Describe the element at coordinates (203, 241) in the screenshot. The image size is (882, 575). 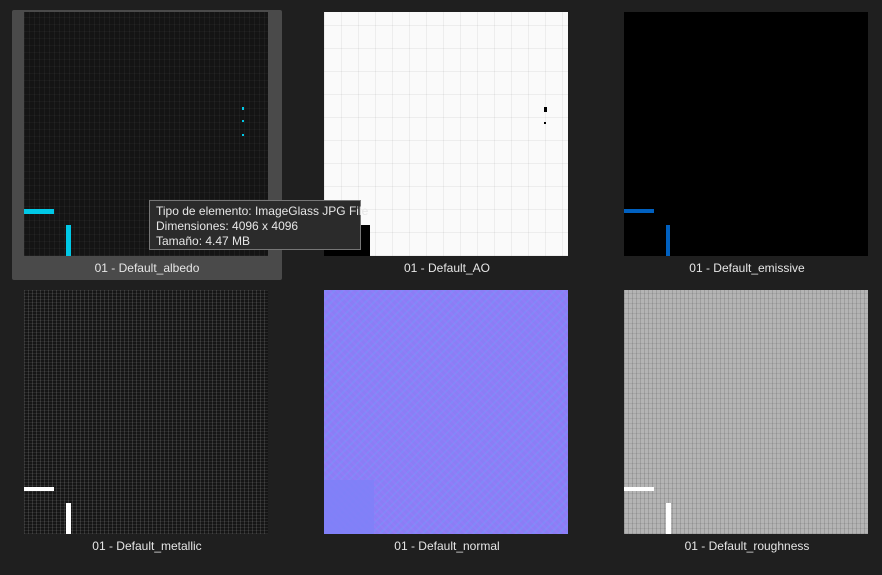
I see `tooltip-size-line: Tamaño: 4.47 MB` at that location.